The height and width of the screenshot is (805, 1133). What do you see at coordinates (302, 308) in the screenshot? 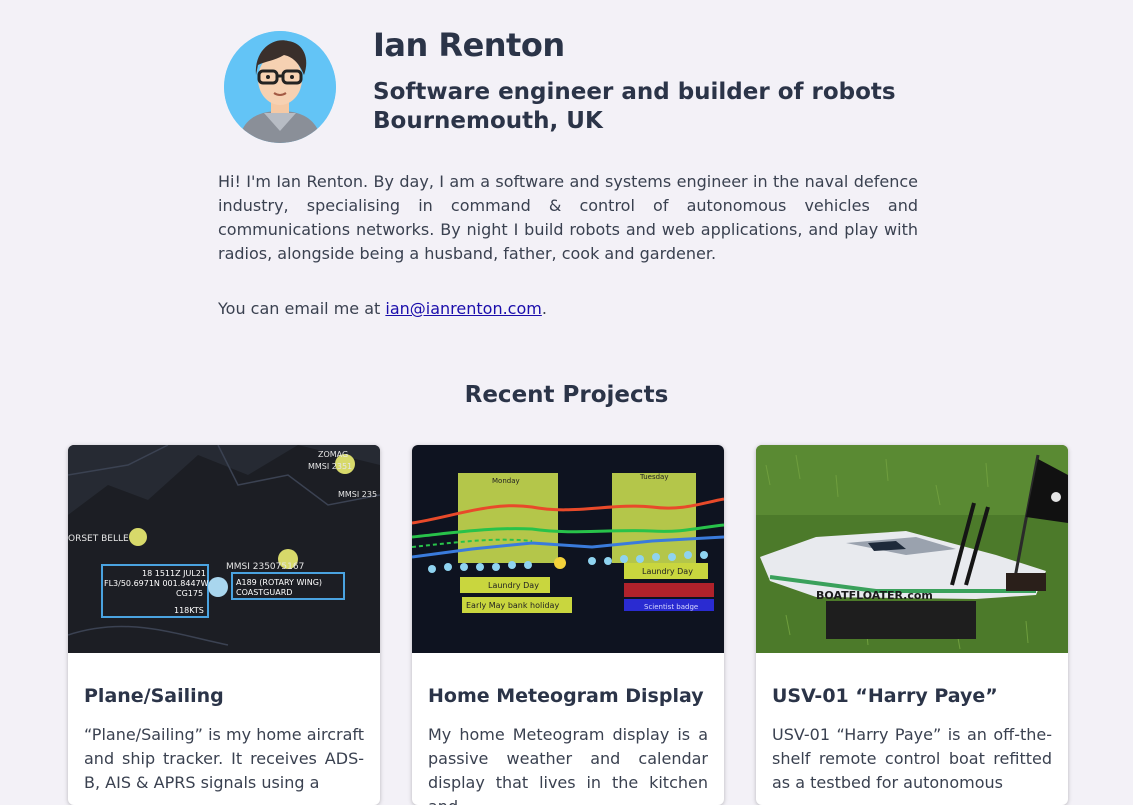
I see `contact-prefix: You can email me at` at bounding box center [302, 308].